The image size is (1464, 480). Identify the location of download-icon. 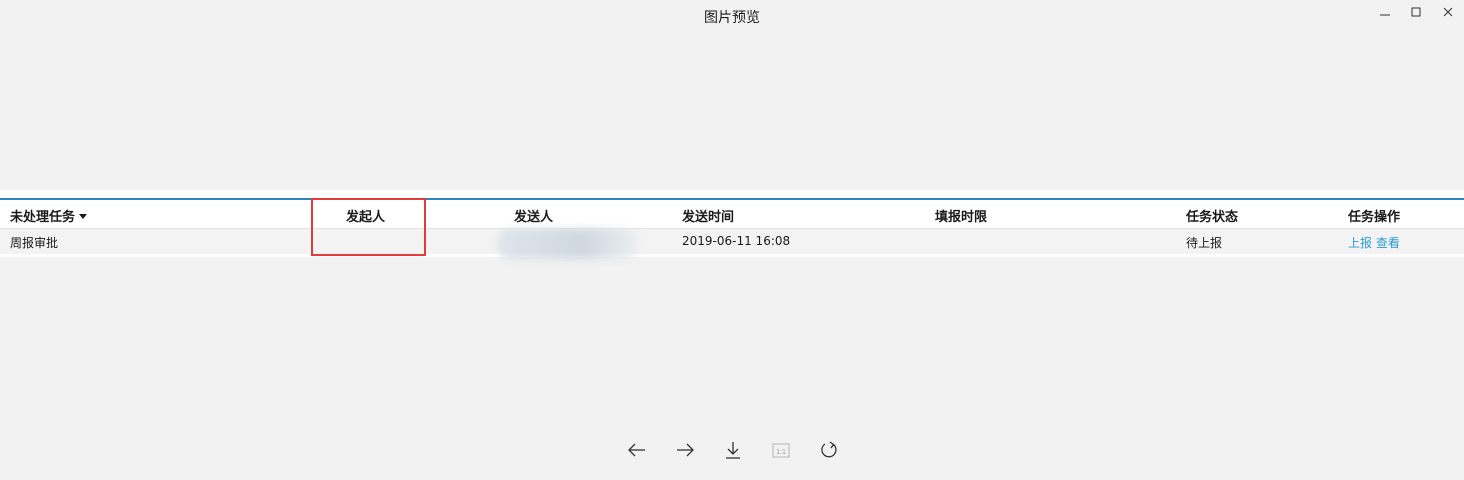
(733, 450).